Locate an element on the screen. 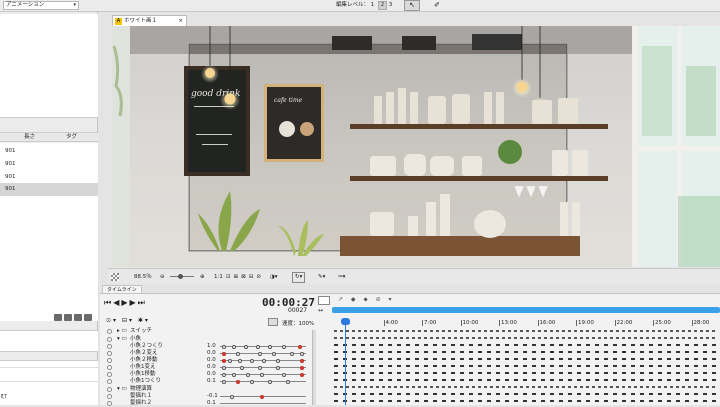  track-row: 小魚1移動 0.0 is located at coordinates (206, 374).